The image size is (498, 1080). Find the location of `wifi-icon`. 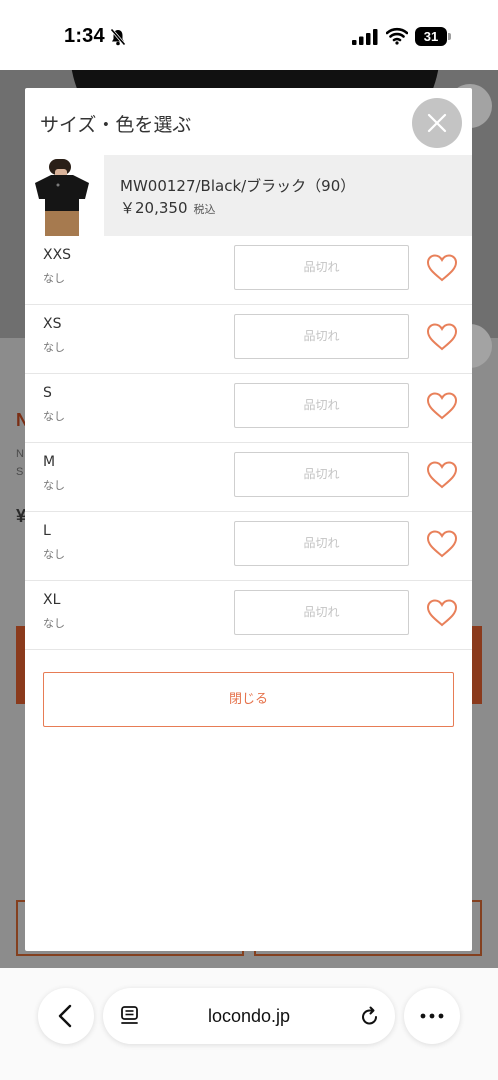

wifi-icon is located at coordinates (397, 36).